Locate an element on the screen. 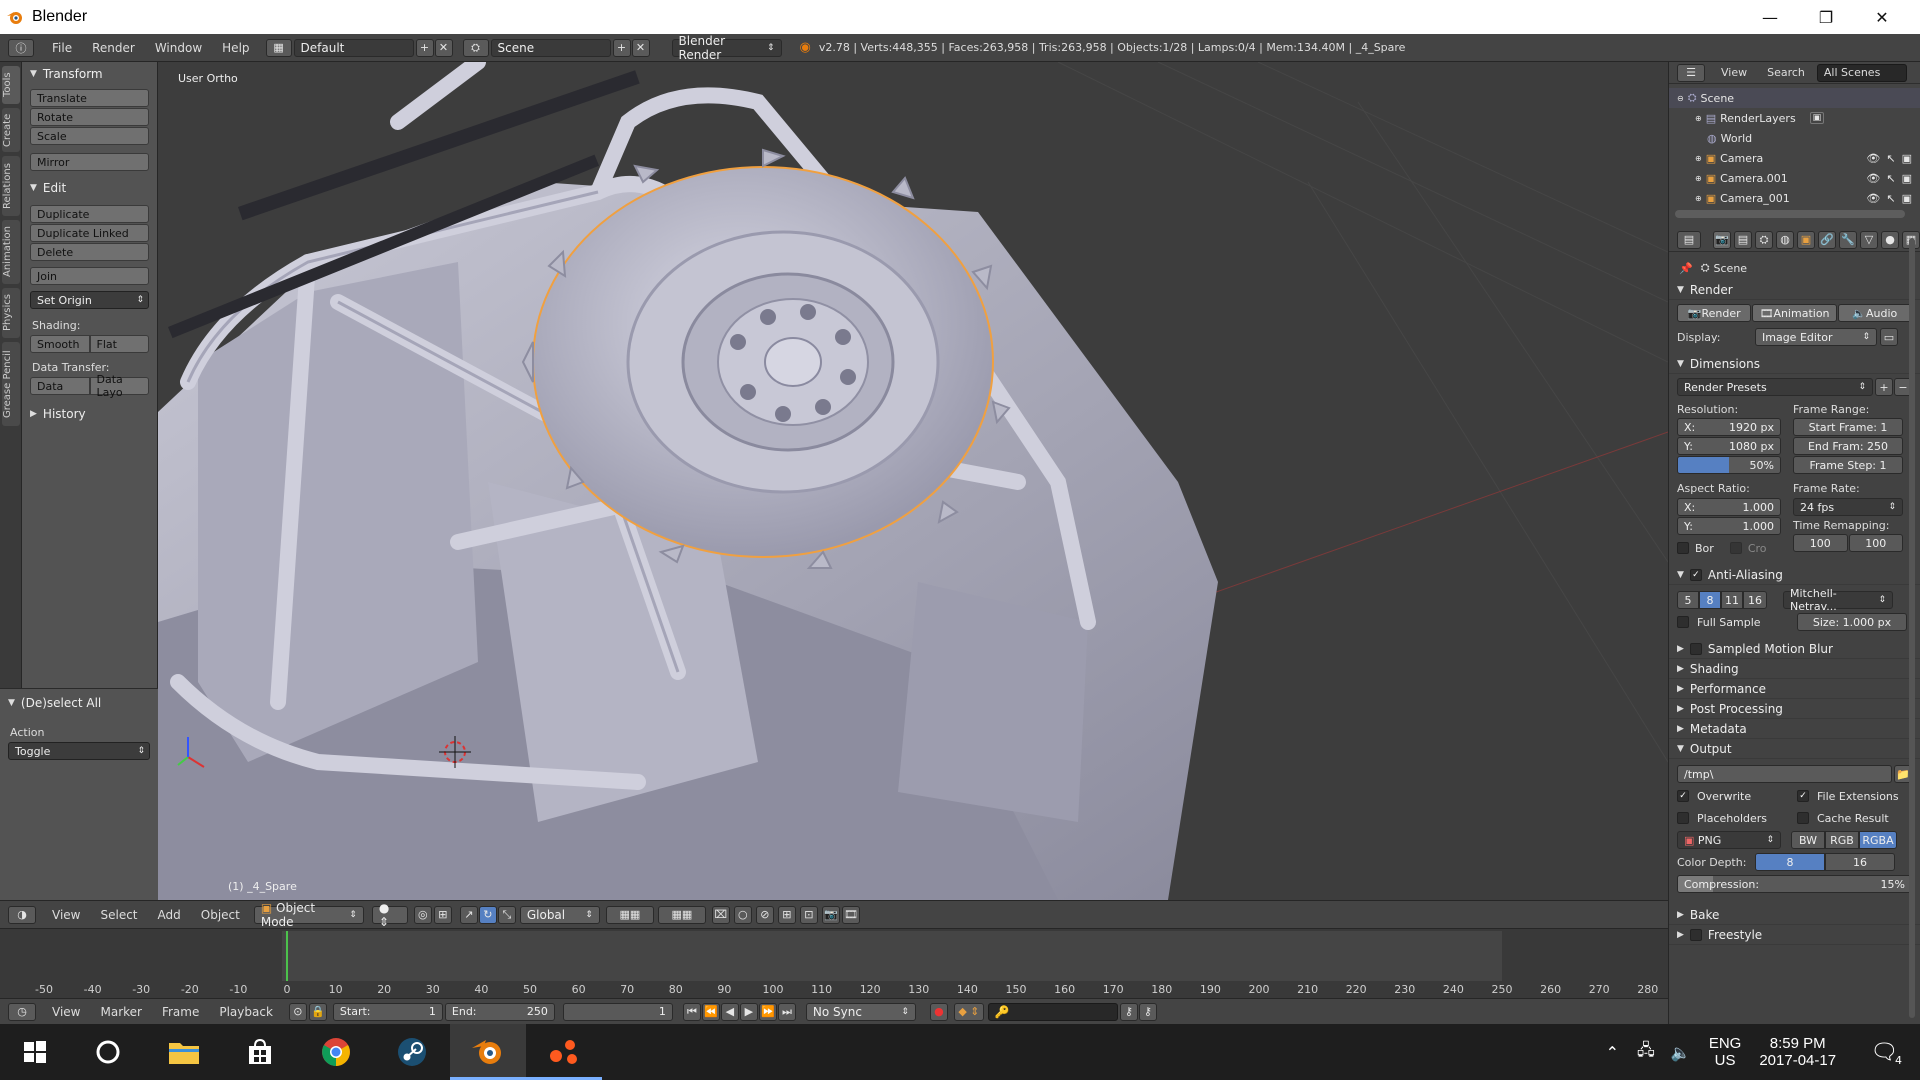 This screenshot has width=1920, height=1080. add-layout-icon: + is located at coordinates (424, 47).